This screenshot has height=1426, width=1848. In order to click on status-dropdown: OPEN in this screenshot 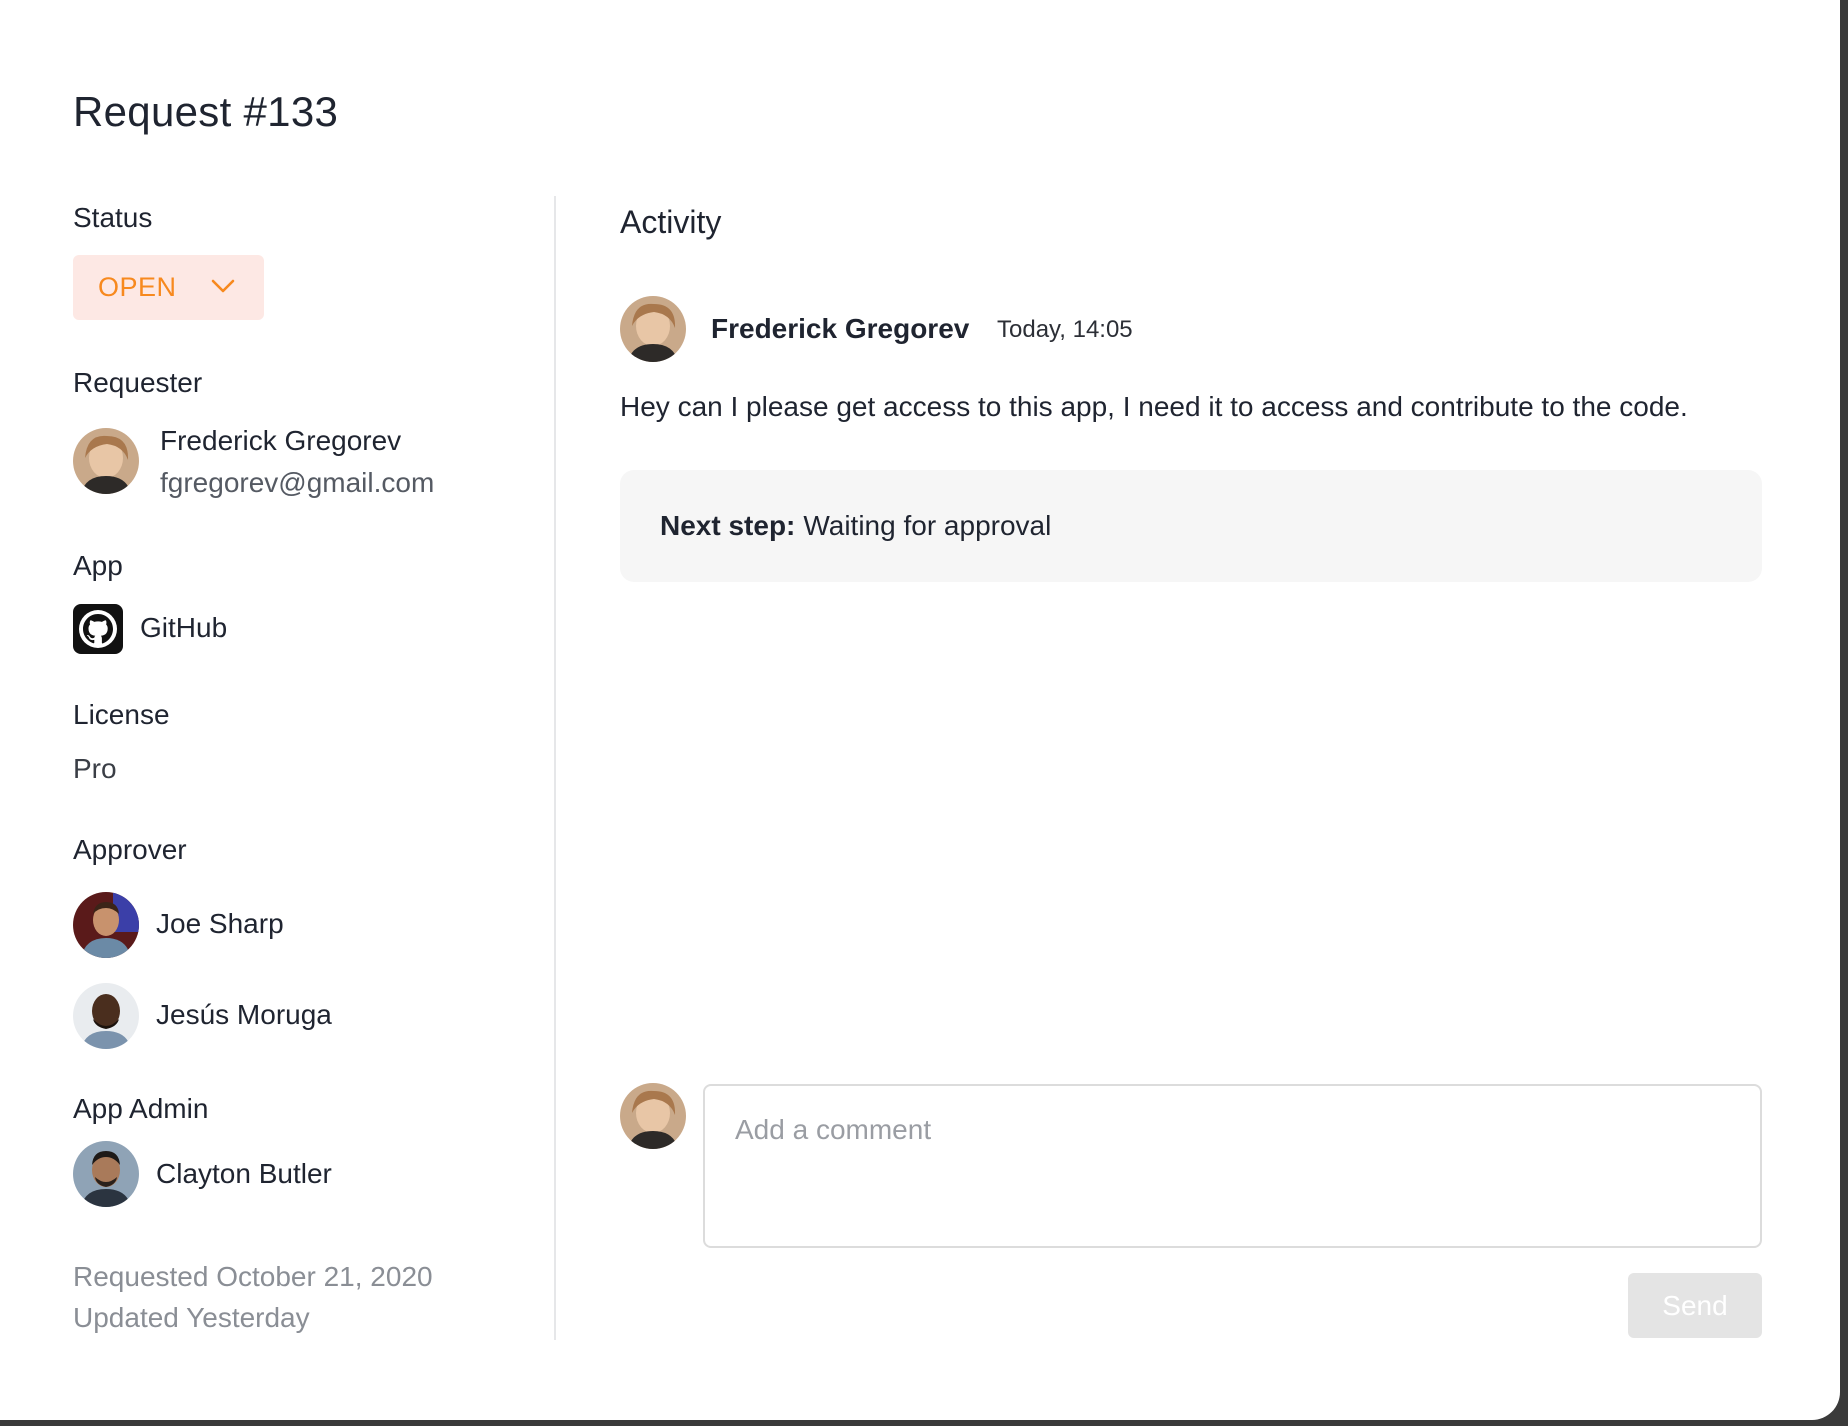, I will do `click(168, 287)`.